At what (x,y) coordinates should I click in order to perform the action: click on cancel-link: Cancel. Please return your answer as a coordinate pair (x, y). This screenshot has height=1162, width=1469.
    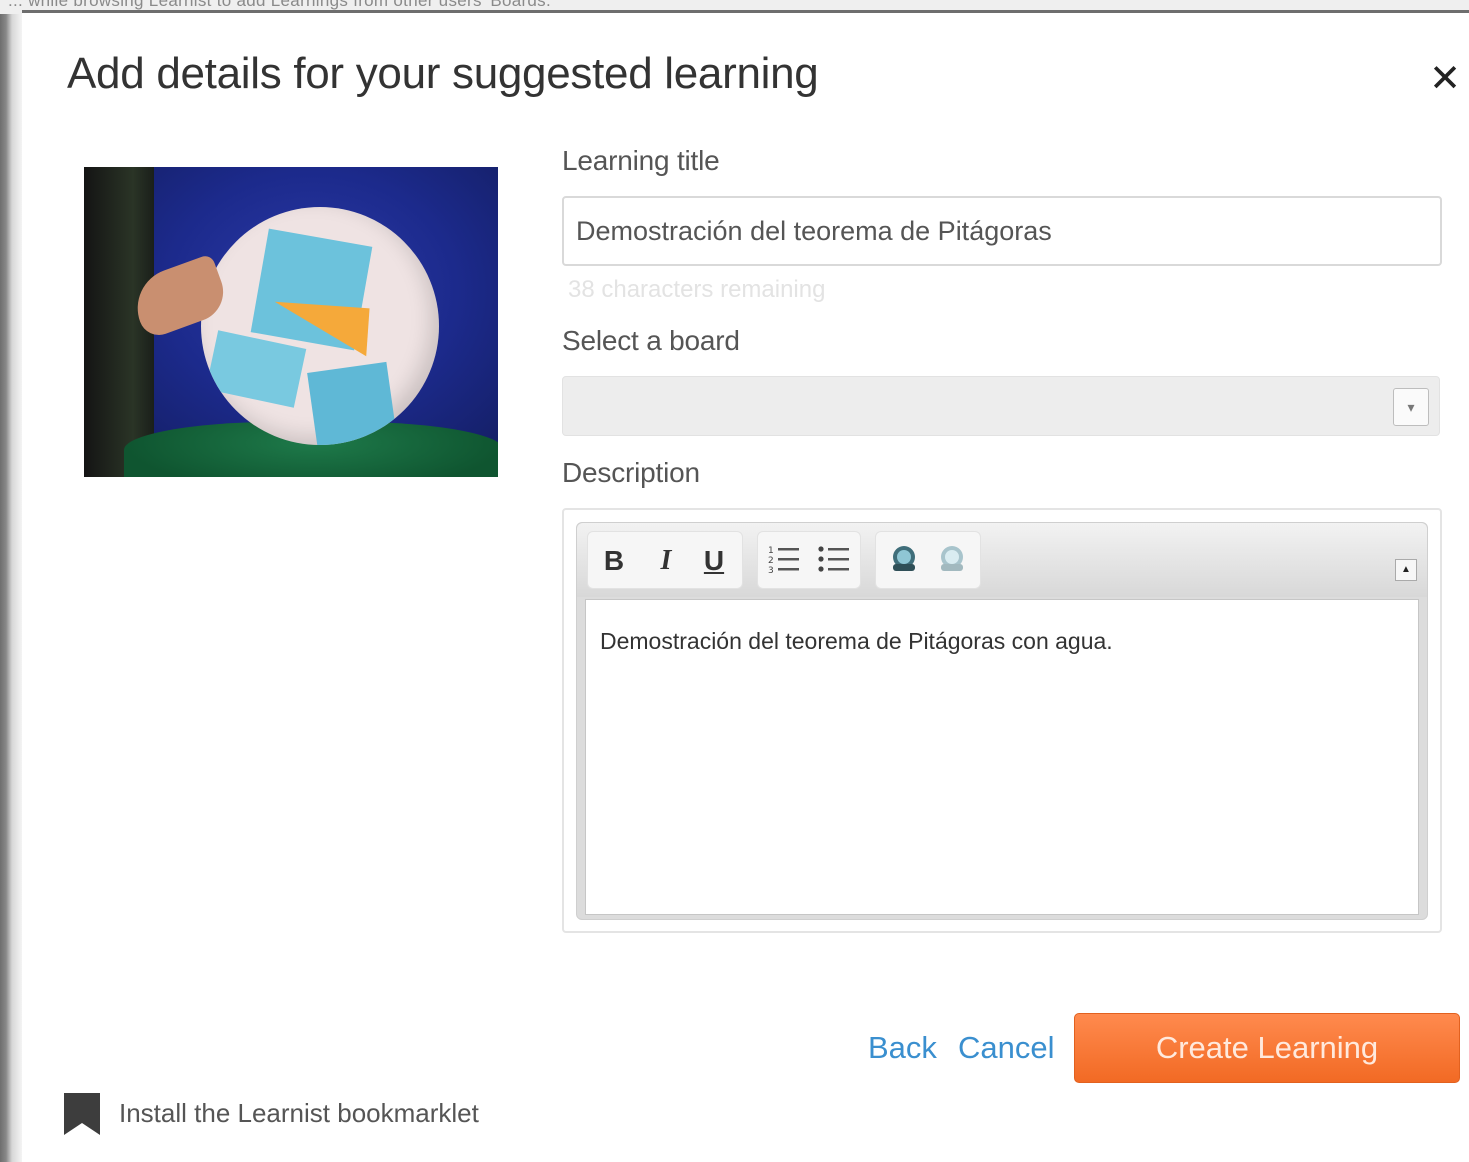
    Looking at the image, I should click on (1006, 1048).